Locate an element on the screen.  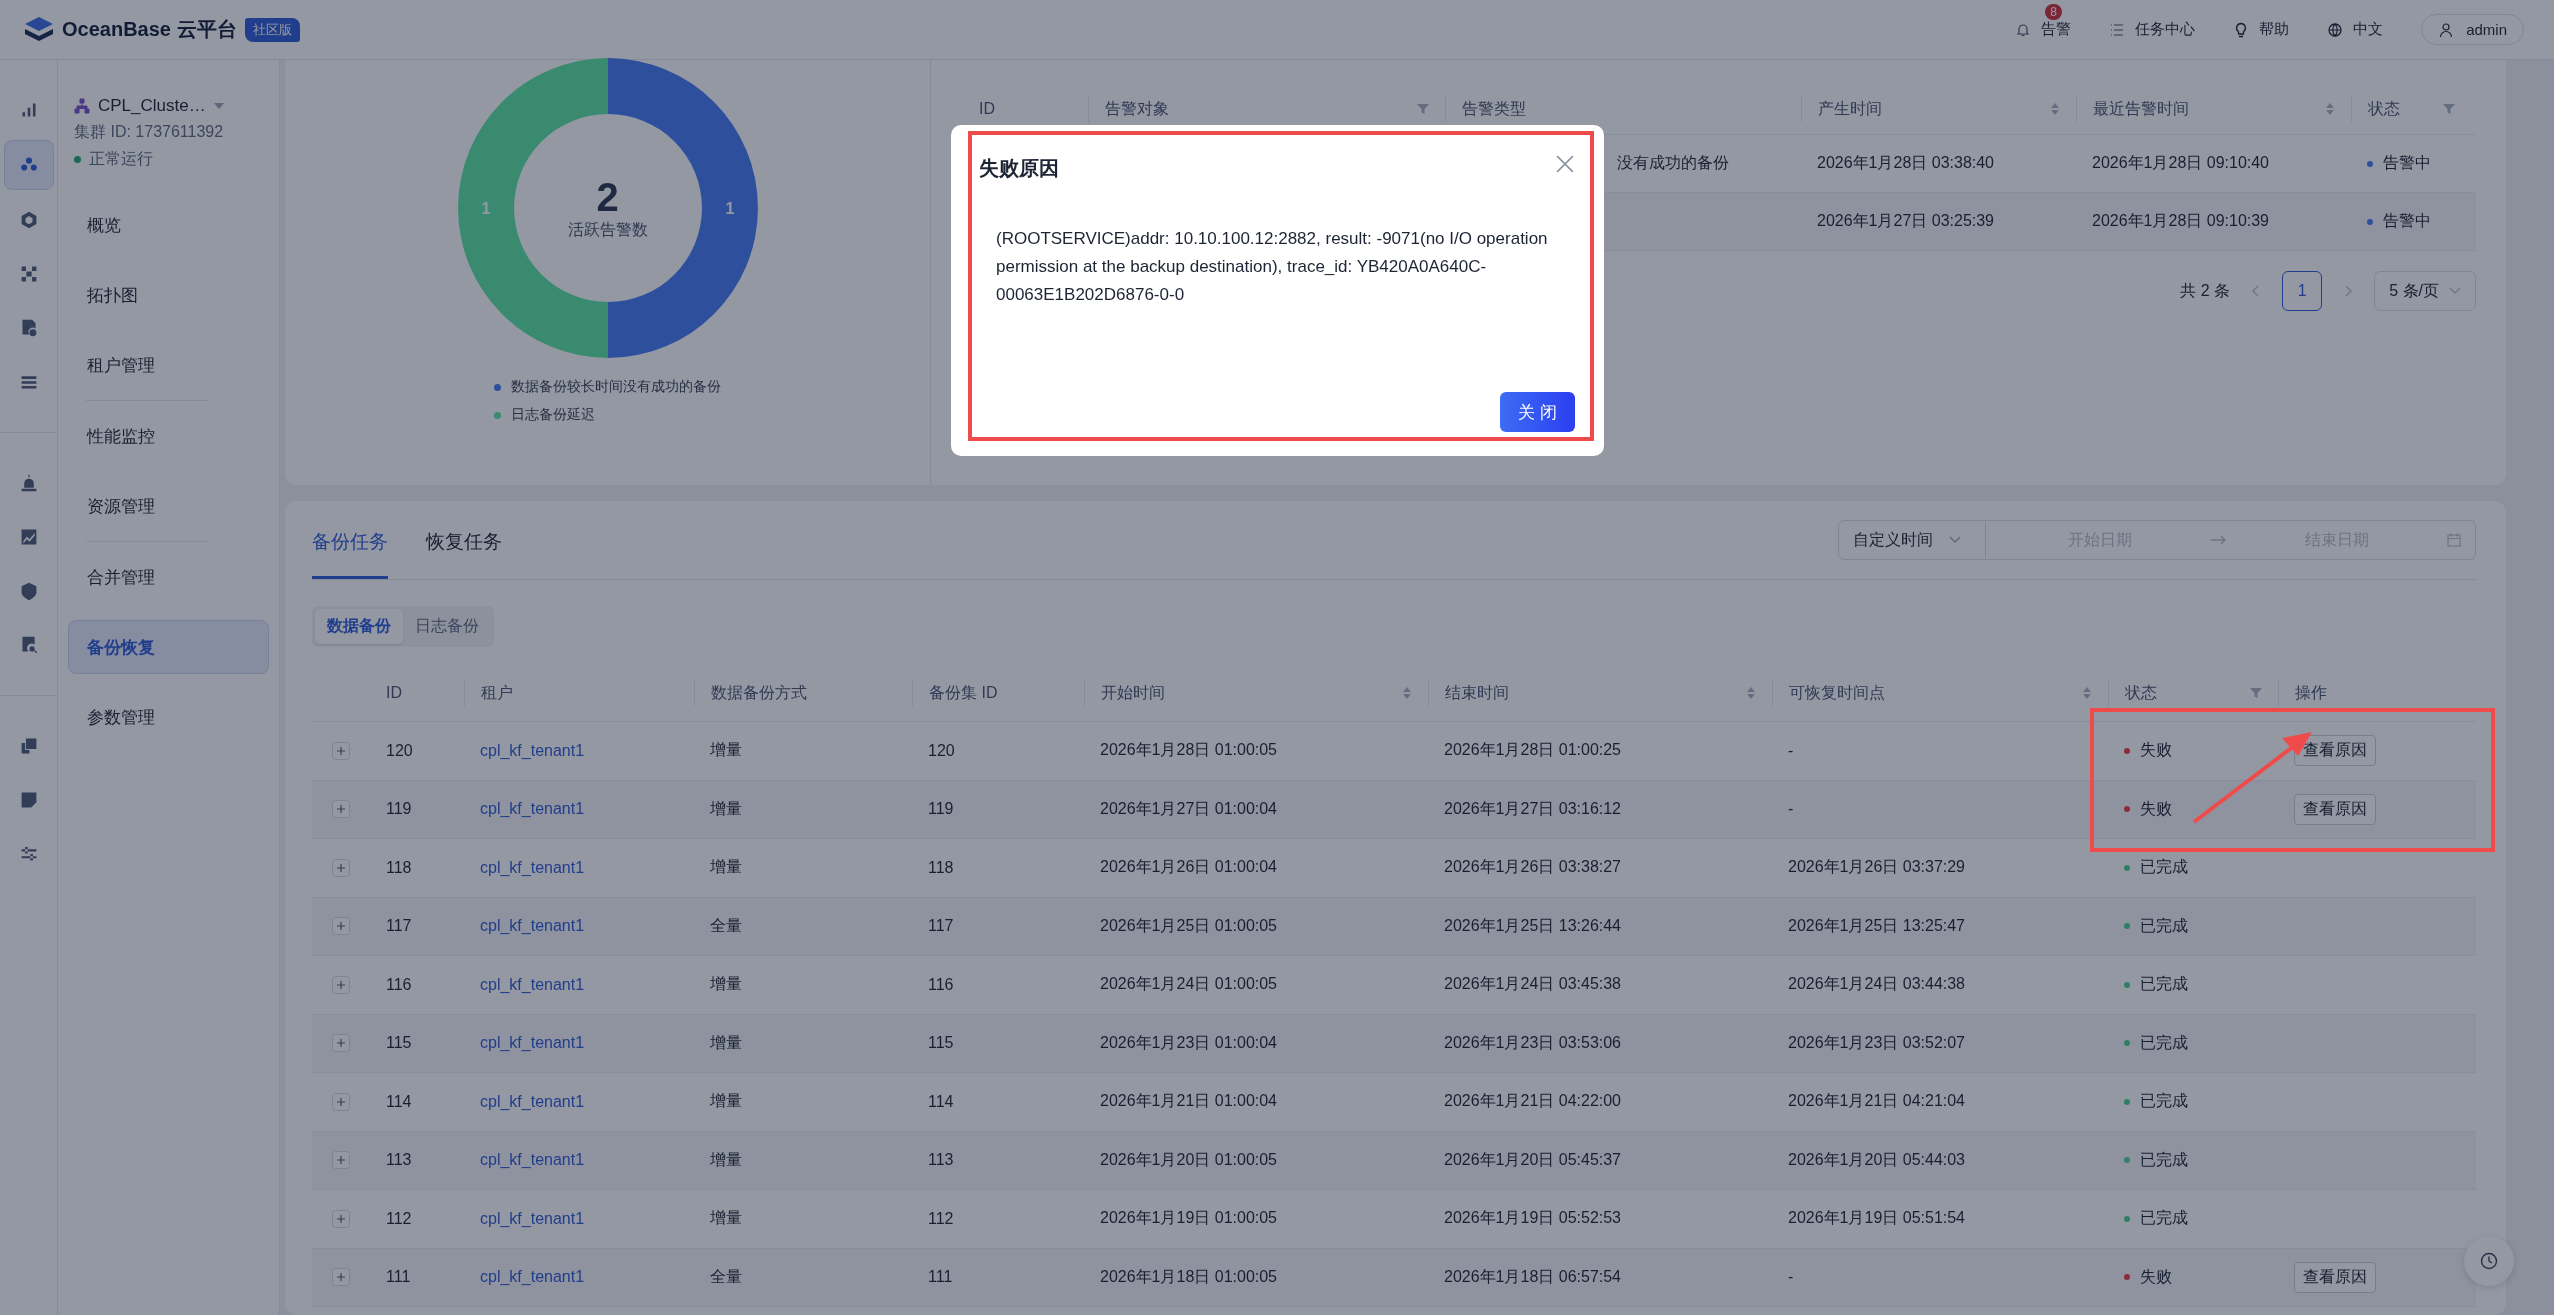
tab: 备份任务 is located at coordinates (350, 540).